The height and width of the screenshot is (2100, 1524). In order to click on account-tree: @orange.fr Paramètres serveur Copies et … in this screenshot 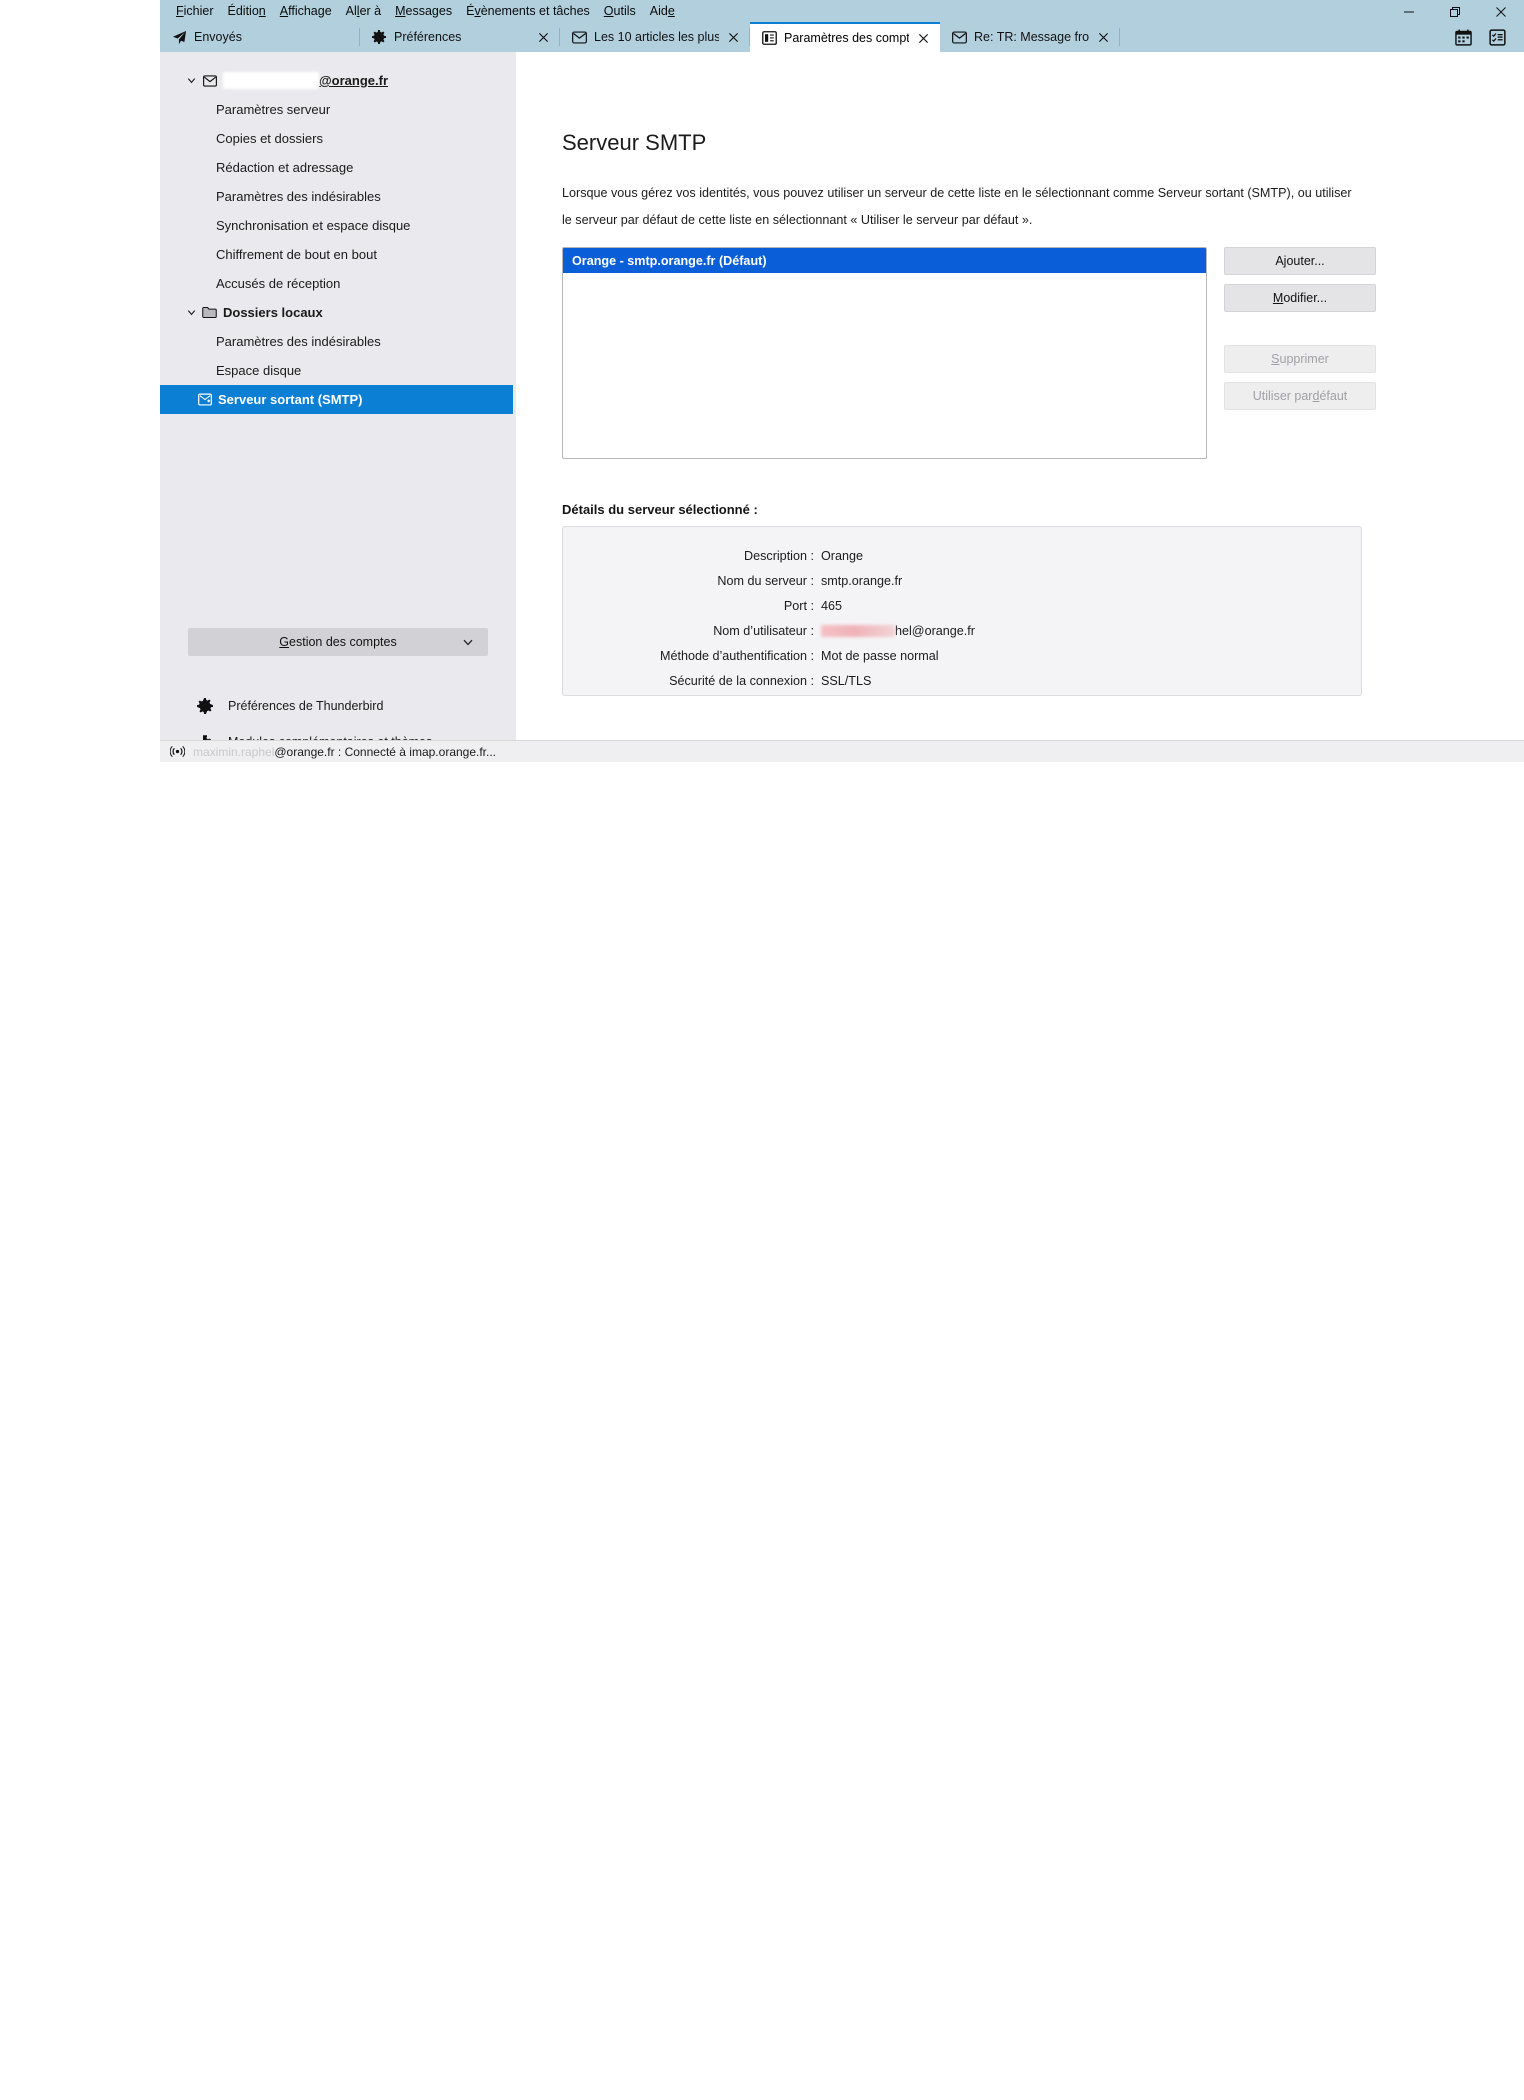, I will do `click(338, 240)`.